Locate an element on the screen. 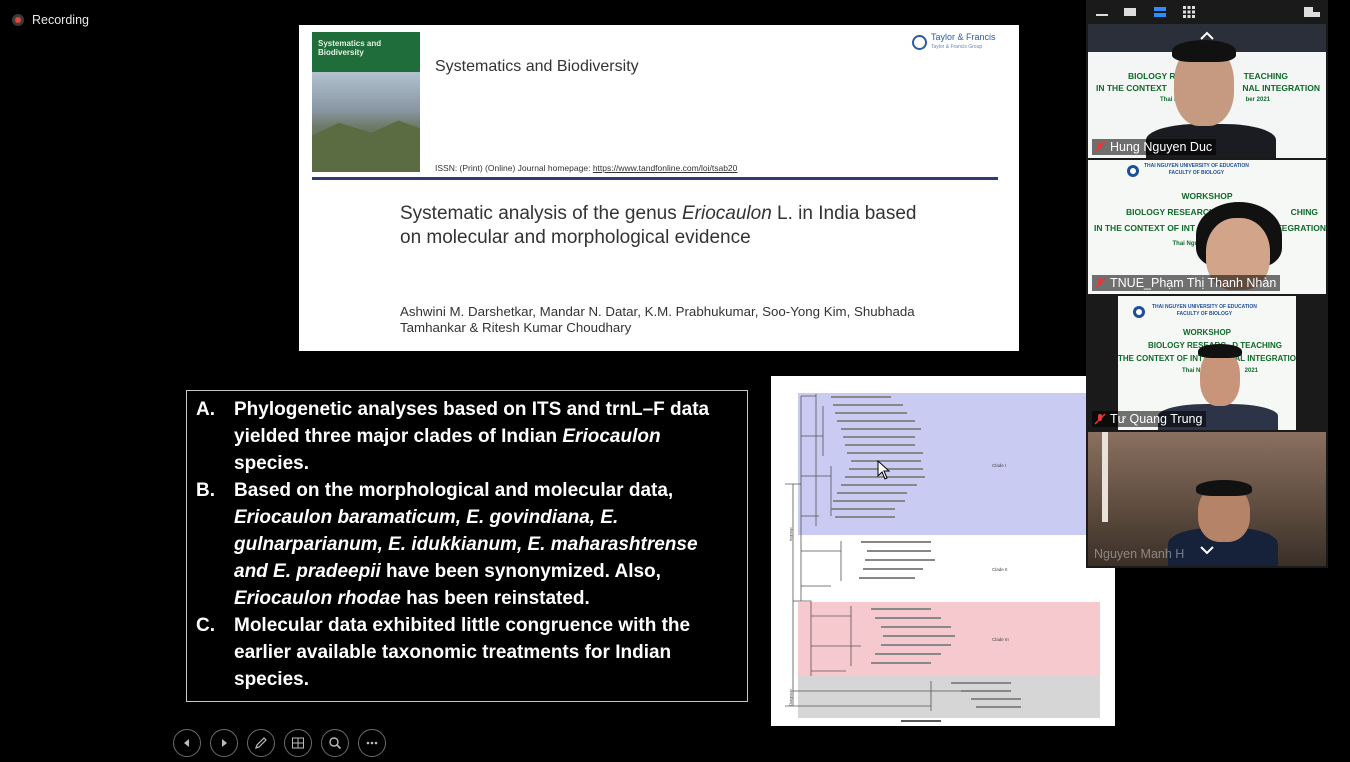  pen-icon is located at coordinates (261, 743).